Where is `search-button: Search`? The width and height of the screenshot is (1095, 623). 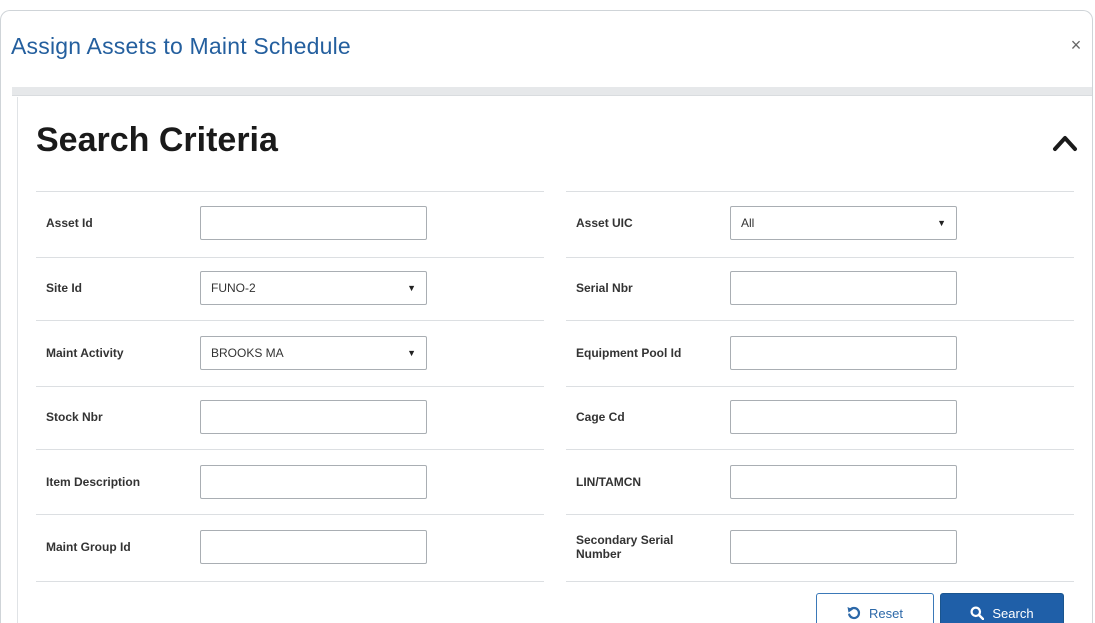
search-button: Search is located at coordinates (1002, 608).